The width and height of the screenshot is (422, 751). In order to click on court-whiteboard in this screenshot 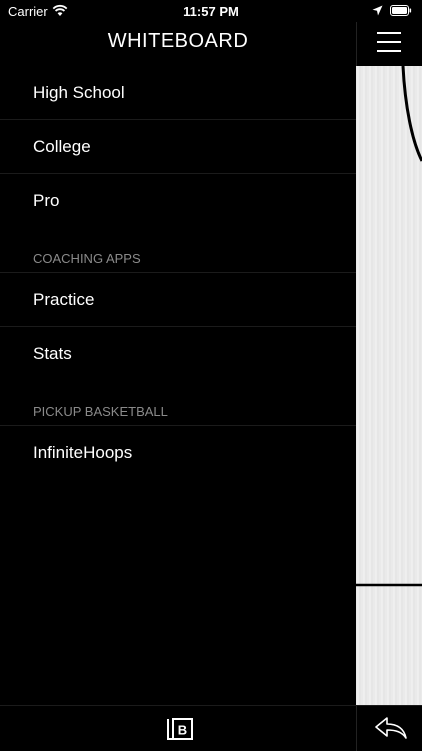, I will do `click(389, 385)`.